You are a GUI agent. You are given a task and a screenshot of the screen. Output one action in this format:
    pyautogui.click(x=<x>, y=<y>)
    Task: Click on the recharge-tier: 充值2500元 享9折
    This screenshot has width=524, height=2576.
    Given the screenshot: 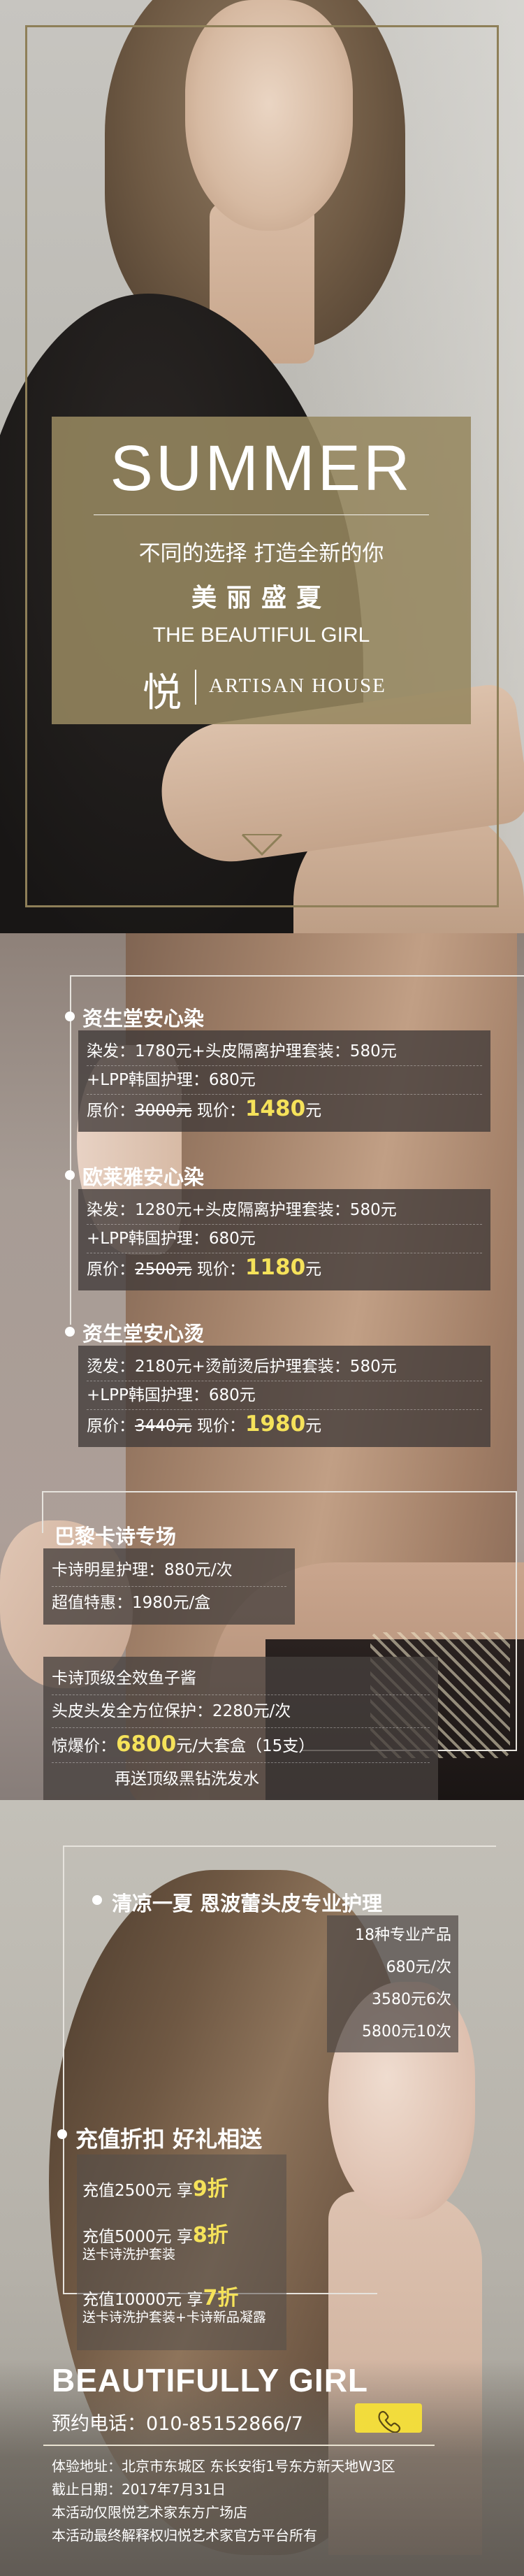 What is the action you would take?
    pyautogui.click(x=155, y=2186)
    